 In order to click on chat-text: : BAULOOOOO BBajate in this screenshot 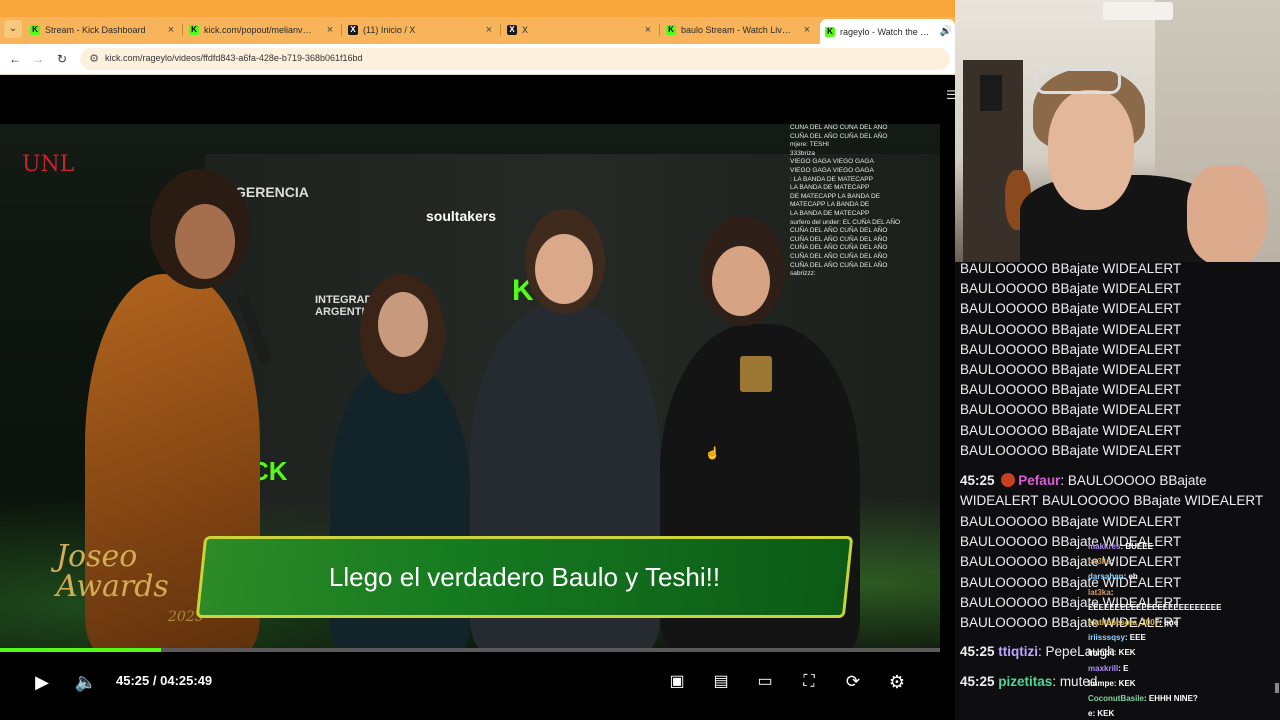, I will do `click(1133, 480)`.